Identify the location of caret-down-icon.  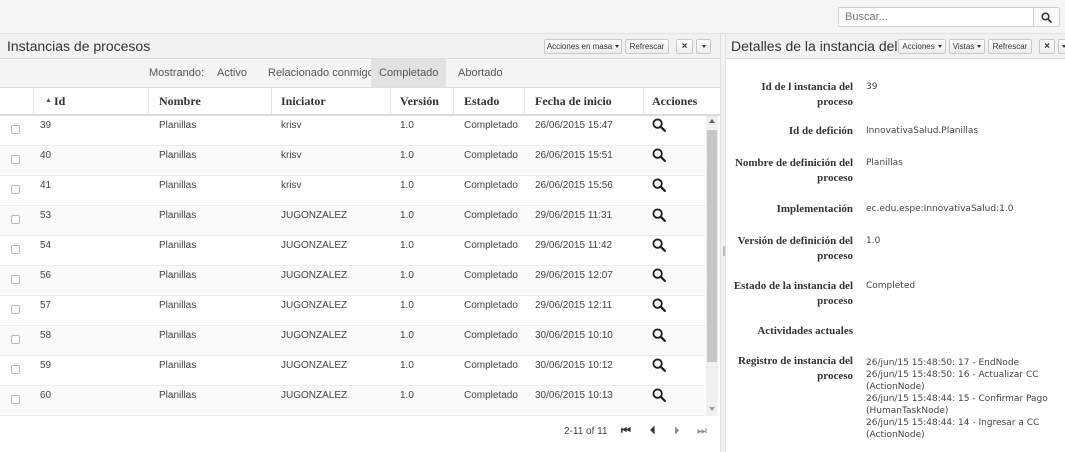
(979, 46).